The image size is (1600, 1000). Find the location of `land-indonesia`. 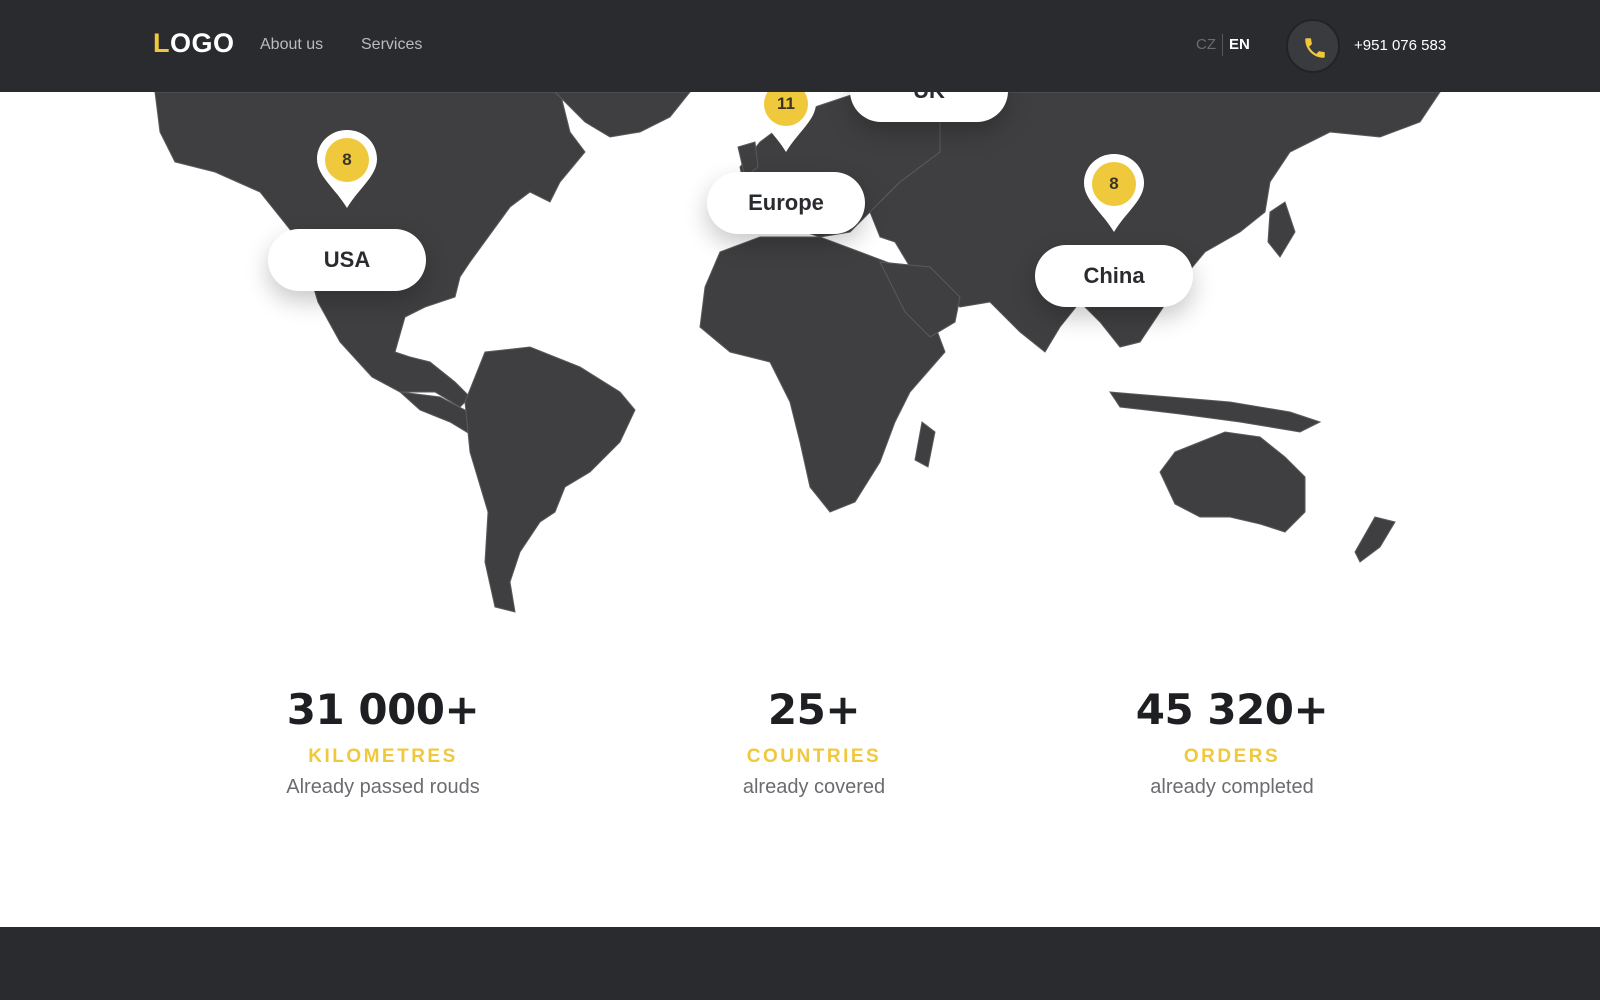

land-indonesia is located at coordinates (1215, 412).